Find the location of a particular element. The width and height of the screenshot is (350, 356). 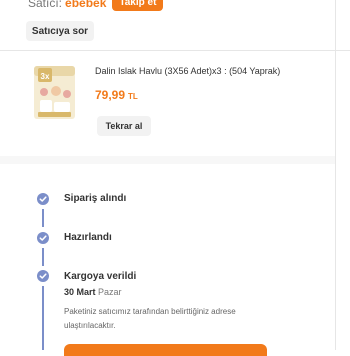

section-separator is located at coordinates (167, 160).